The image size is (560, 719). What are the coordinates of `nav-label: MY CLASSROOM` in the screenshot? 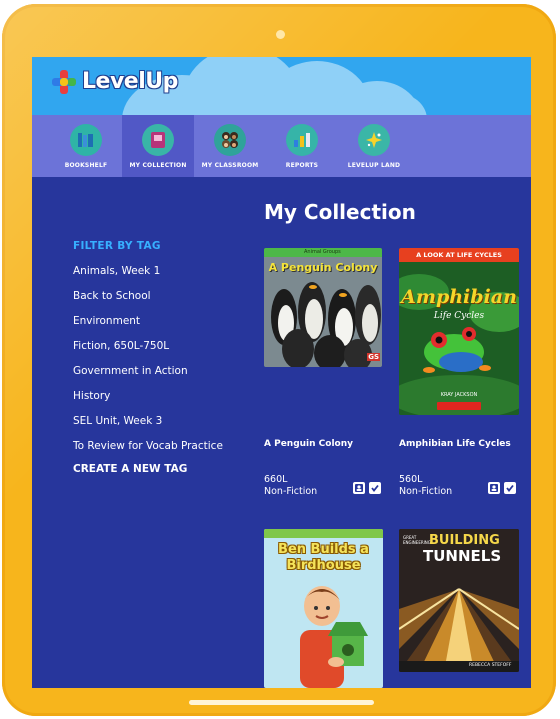 It's located at (230, 165).